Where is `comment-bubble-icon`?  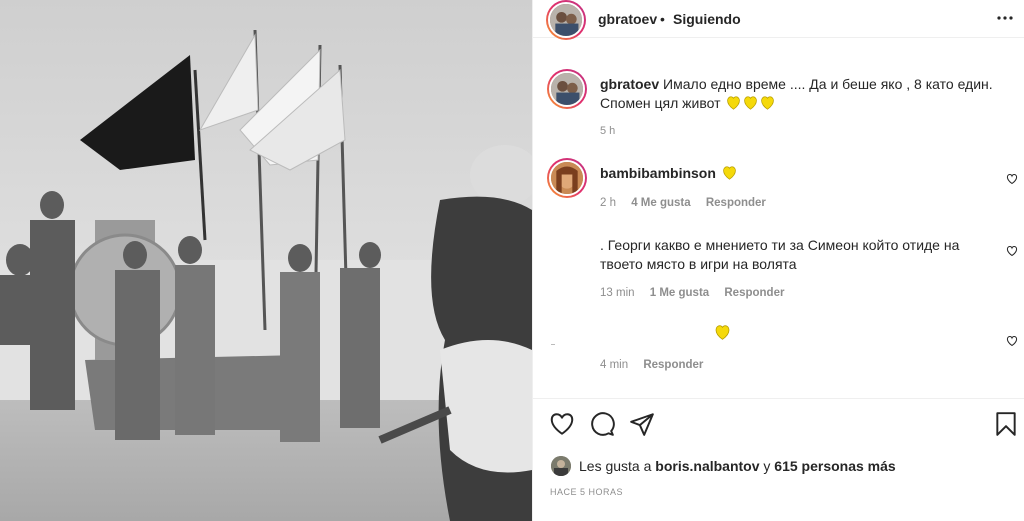
comment-bubble-icon is located at coordinates (602, 424).